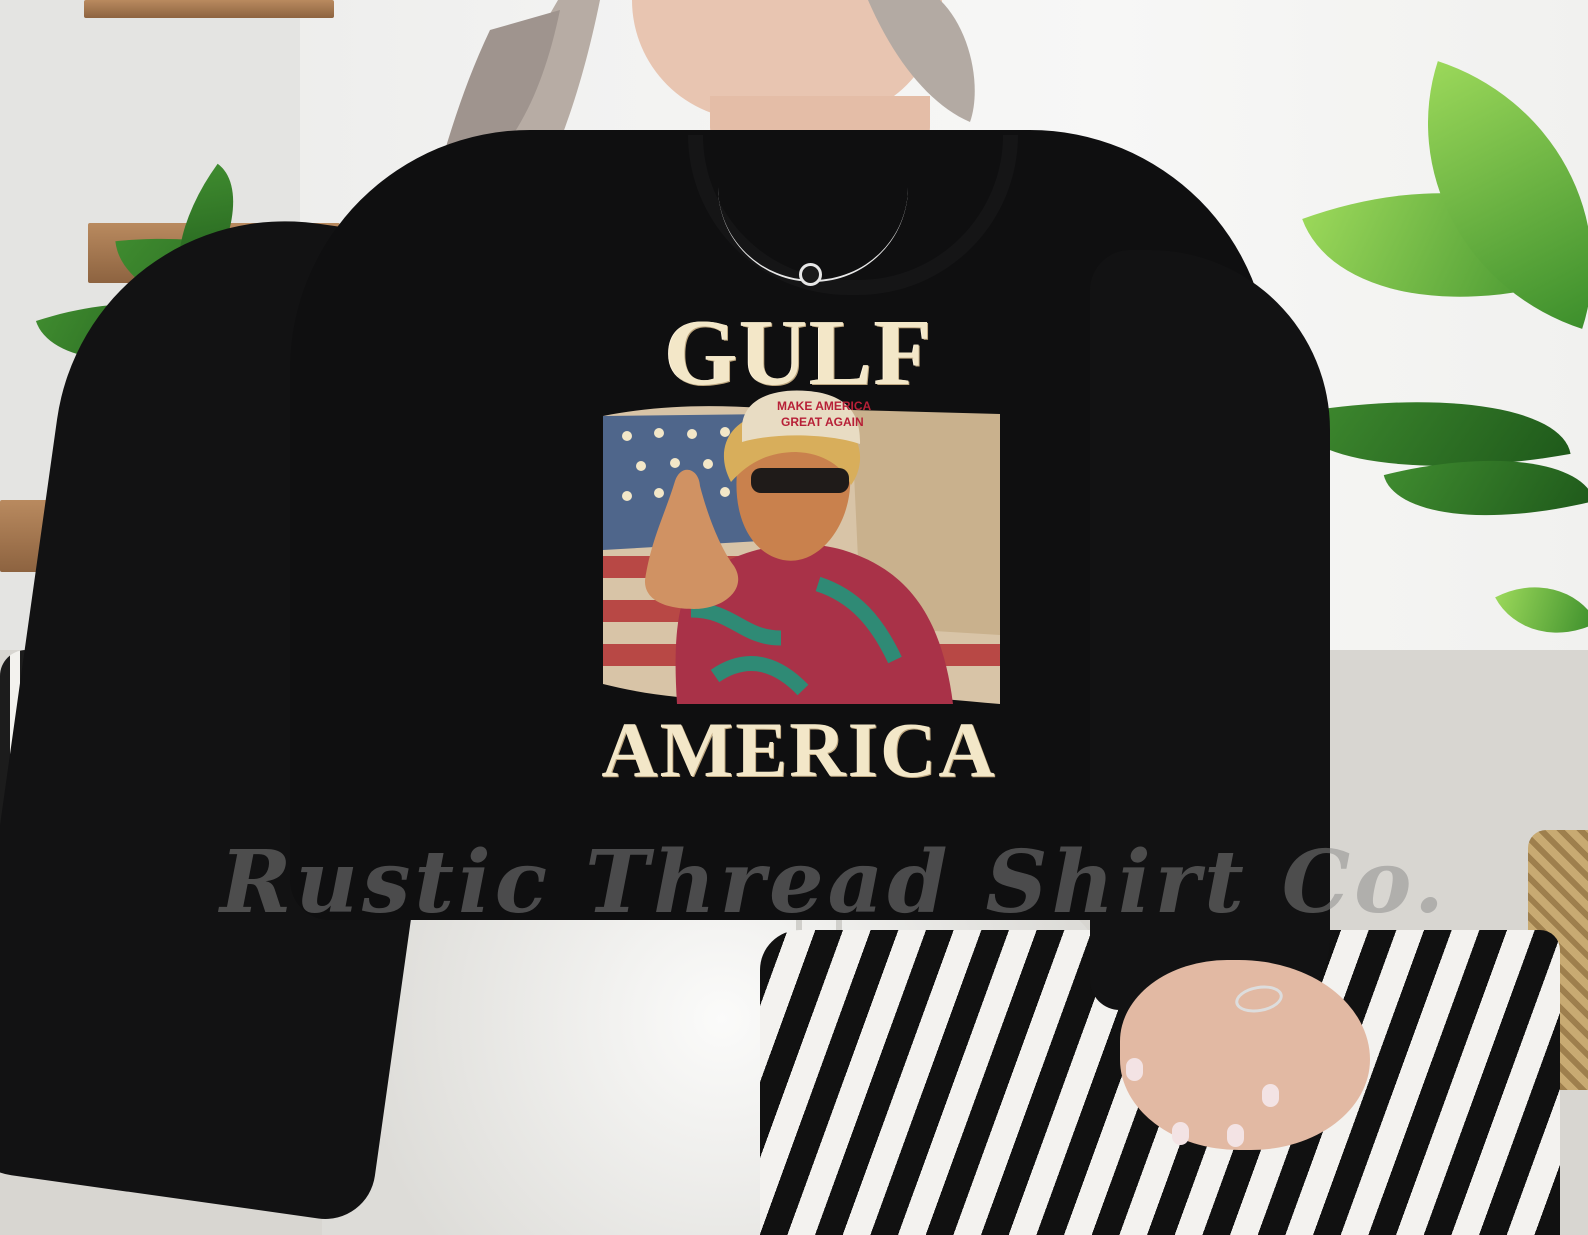 This screenshot has height=1235, width=1588. I want to click on watermark: Rustic Thread Shirt Co., so click(834, 882).